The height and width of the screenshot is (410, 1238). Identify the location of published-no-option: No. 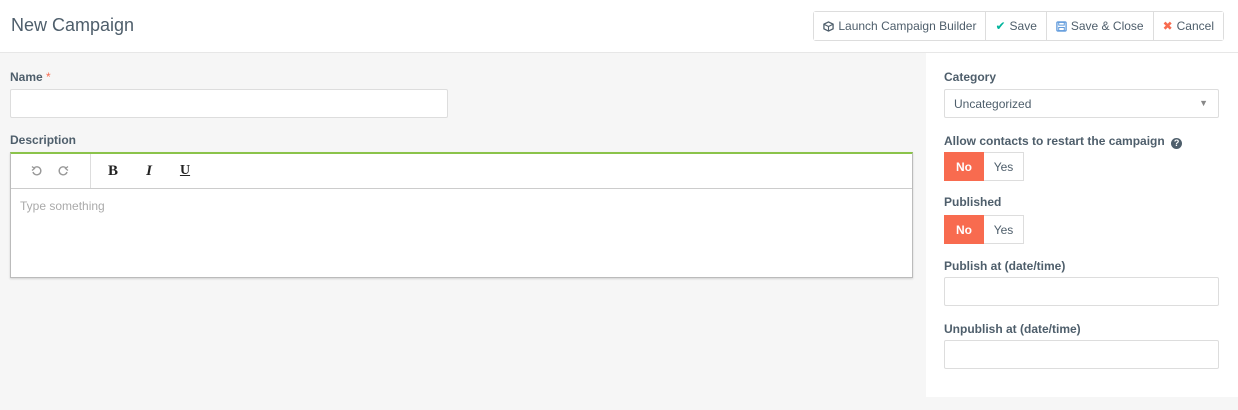
(964, 229).